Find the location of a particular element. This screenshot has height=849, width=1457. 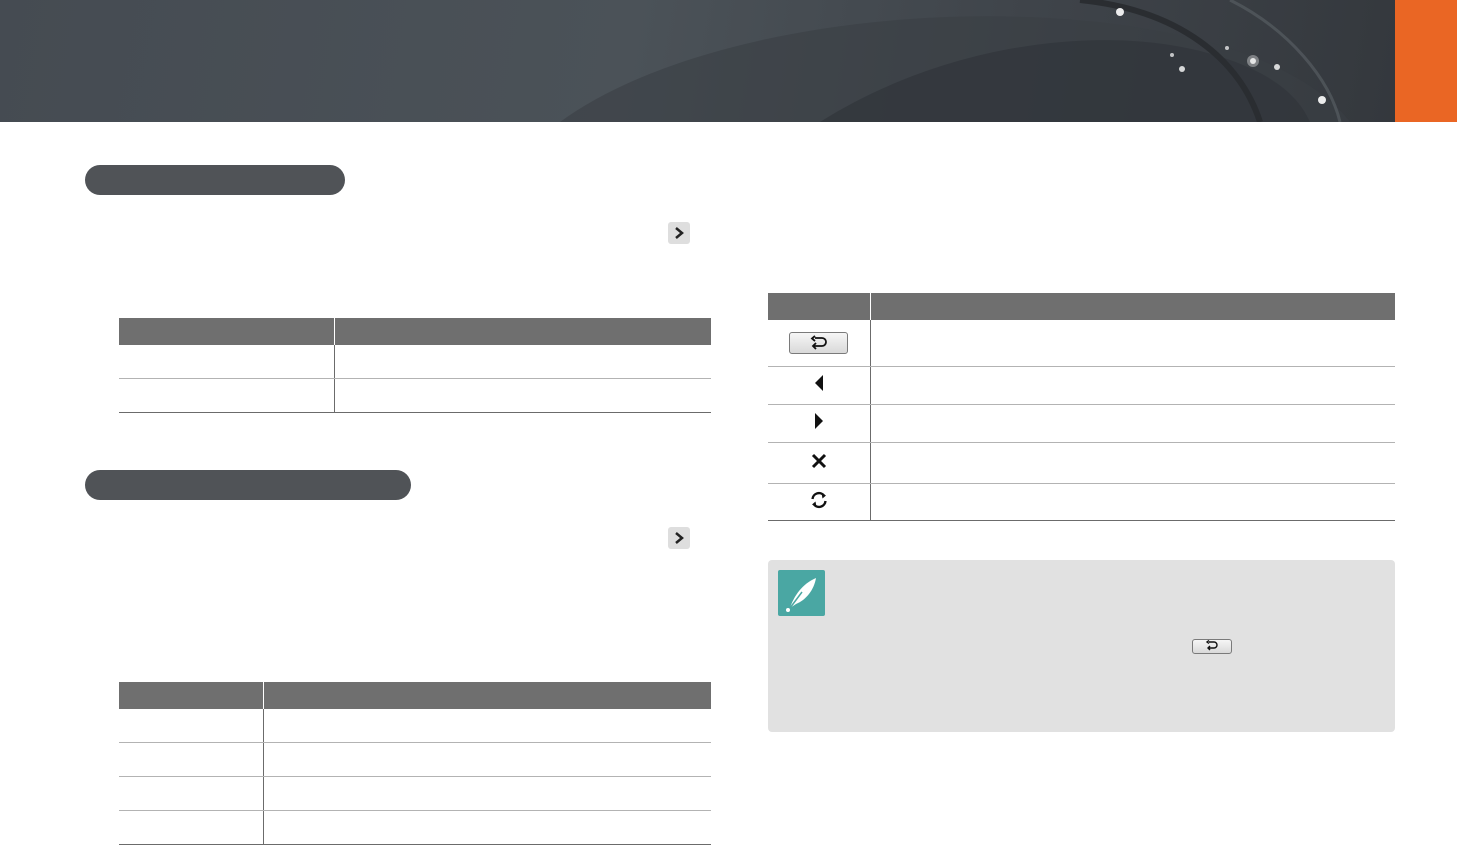

controls-table is located at coordinates (1081, 407).